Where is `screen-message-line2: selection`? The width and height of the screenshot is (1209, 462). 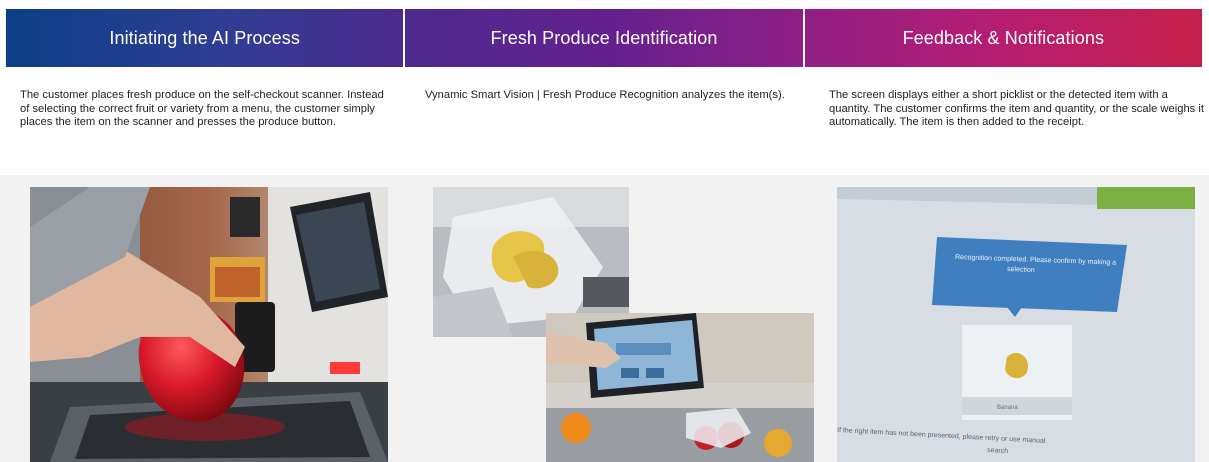 screen-message-line2: selection is located at coordinates (1021, 270).